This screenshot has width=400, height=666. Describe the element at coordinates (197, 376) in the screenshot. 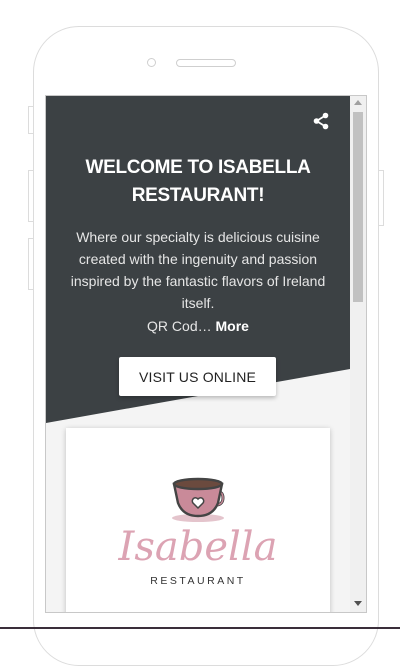

I see `visit-us-online-button: VISIT US ONLINE` at that location.